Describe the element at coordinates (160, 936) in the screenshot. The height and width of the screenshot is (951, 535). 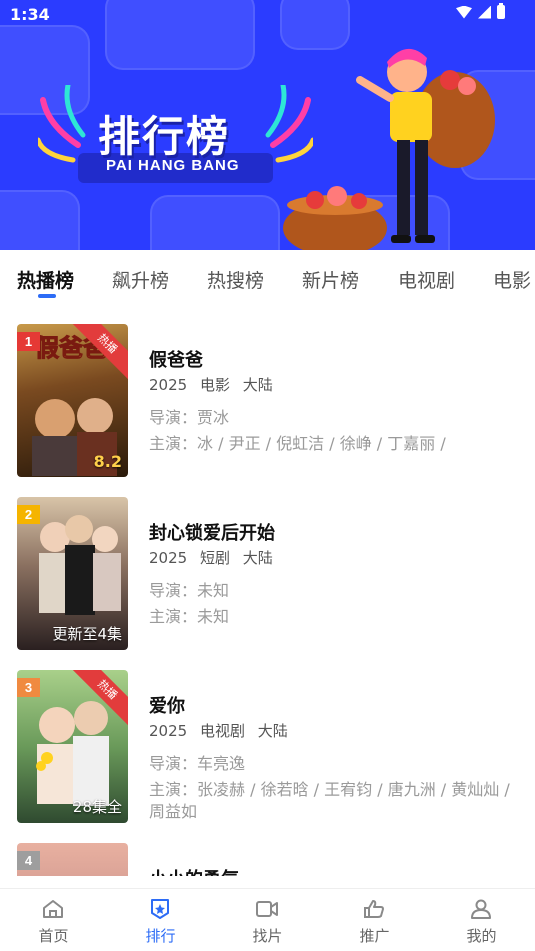
I see `nav-ranking-label: 排行` at that location.